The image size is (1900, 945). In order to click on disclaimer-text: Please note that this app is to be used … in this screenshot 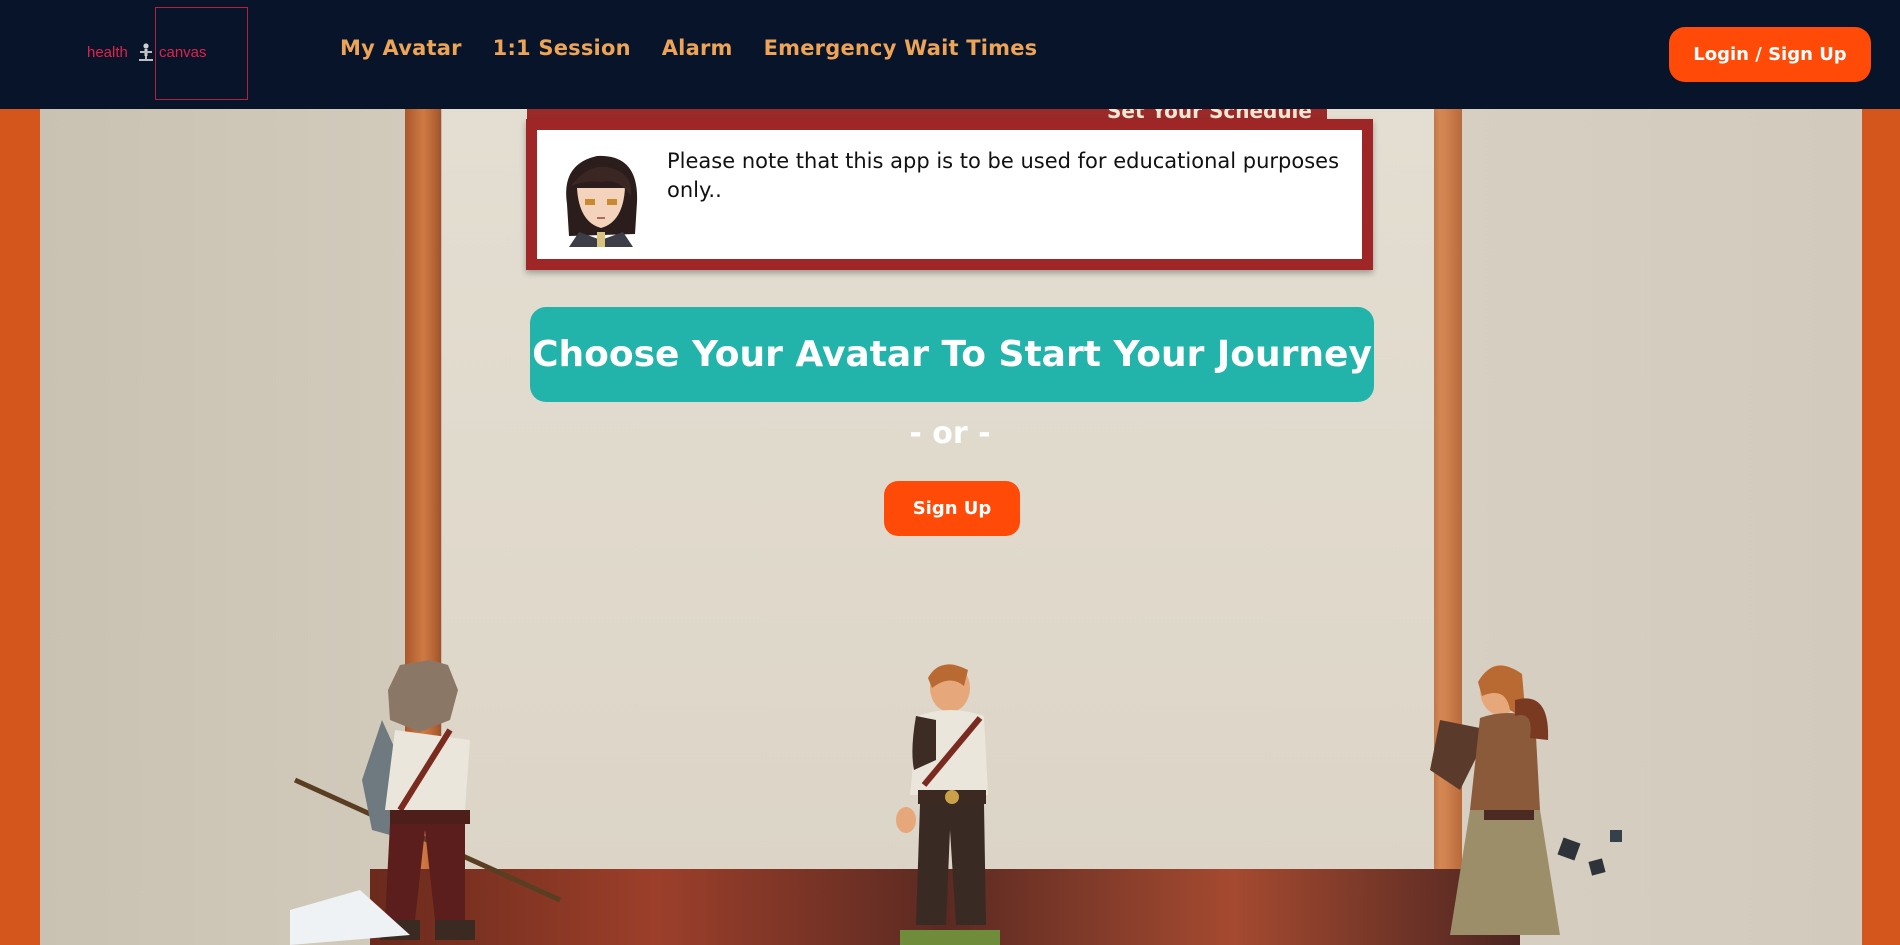, I will do `click(1003, 175)`.